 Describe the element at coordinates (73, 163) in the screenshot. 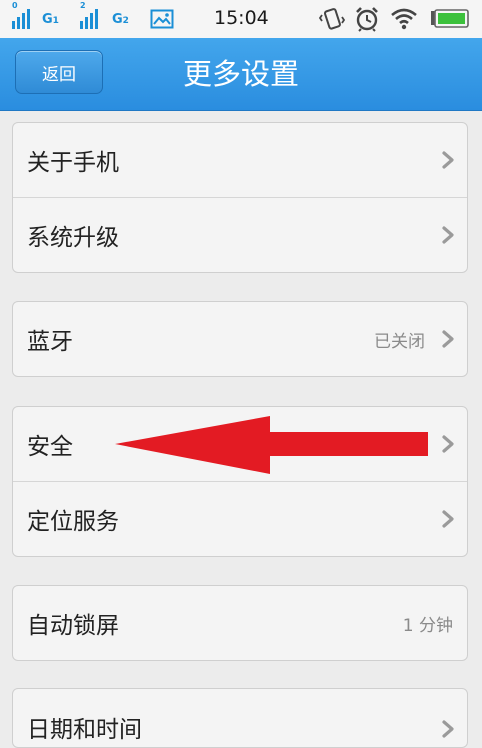

I see `row-label: 关于手机` at that location.